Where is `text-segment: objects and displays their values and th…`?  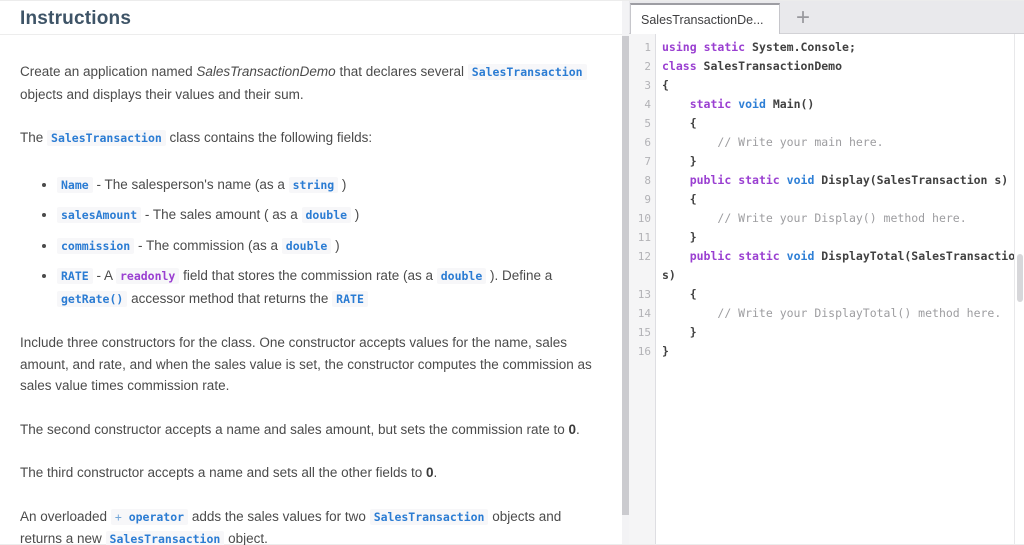 text-segment: objects and displays their values and th… is located at coordinates (162, 94).